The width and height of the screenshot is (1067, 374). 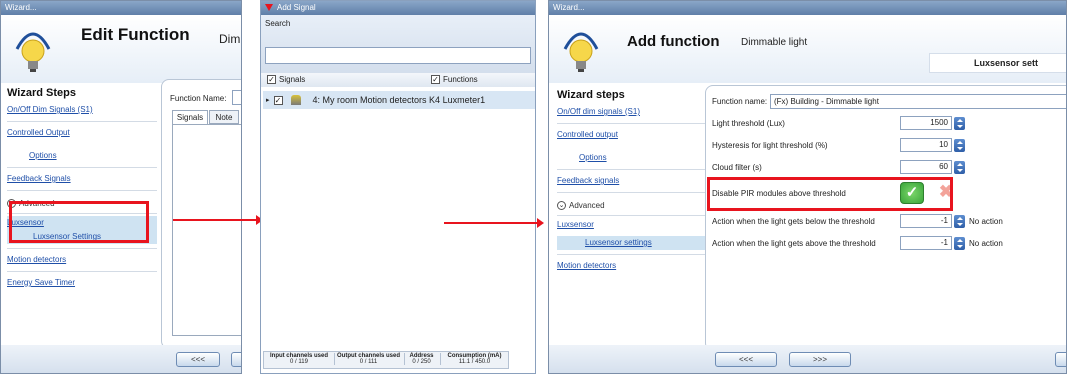 I want to click on header: Edit Function Dim, so click(x=121, y=49).